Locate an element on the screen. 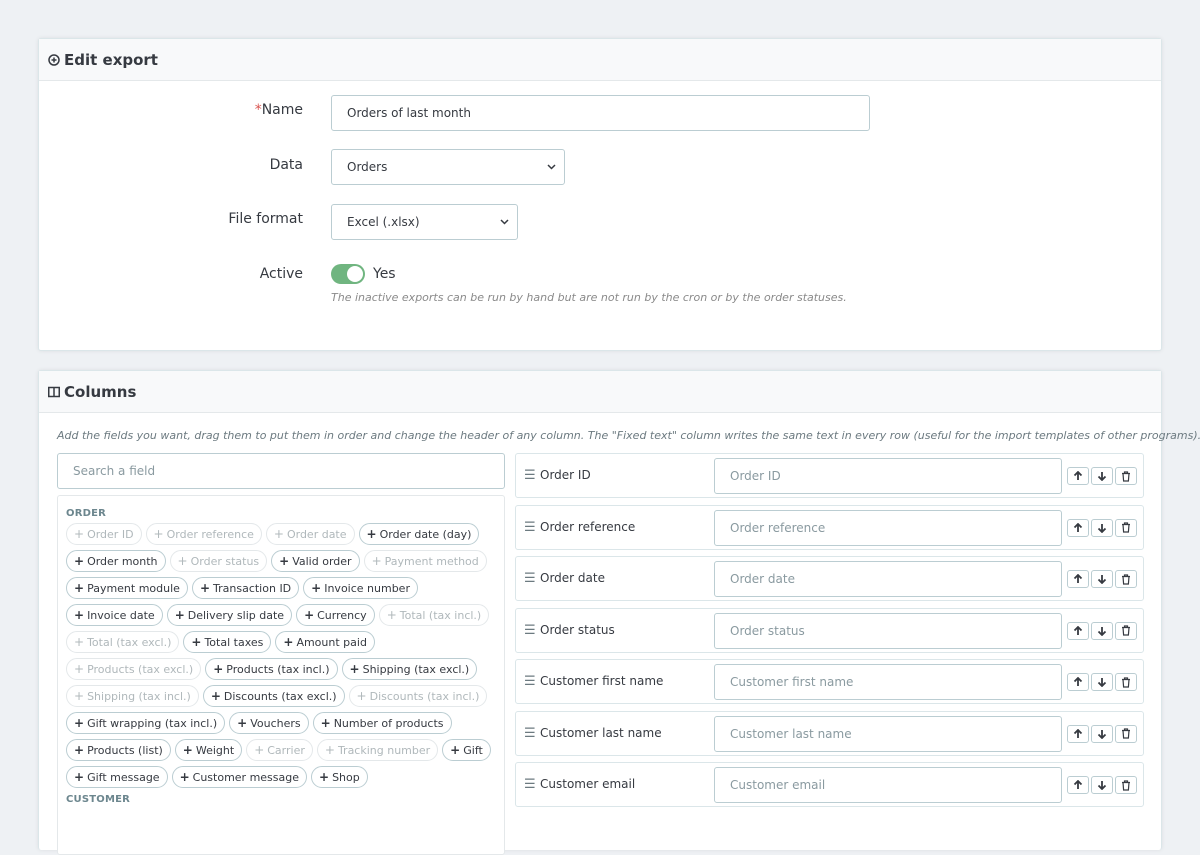 Image resolution: width=1200 pixels, height=855 pixels. field-chip: + Gift is located at coordinates (466, 750).